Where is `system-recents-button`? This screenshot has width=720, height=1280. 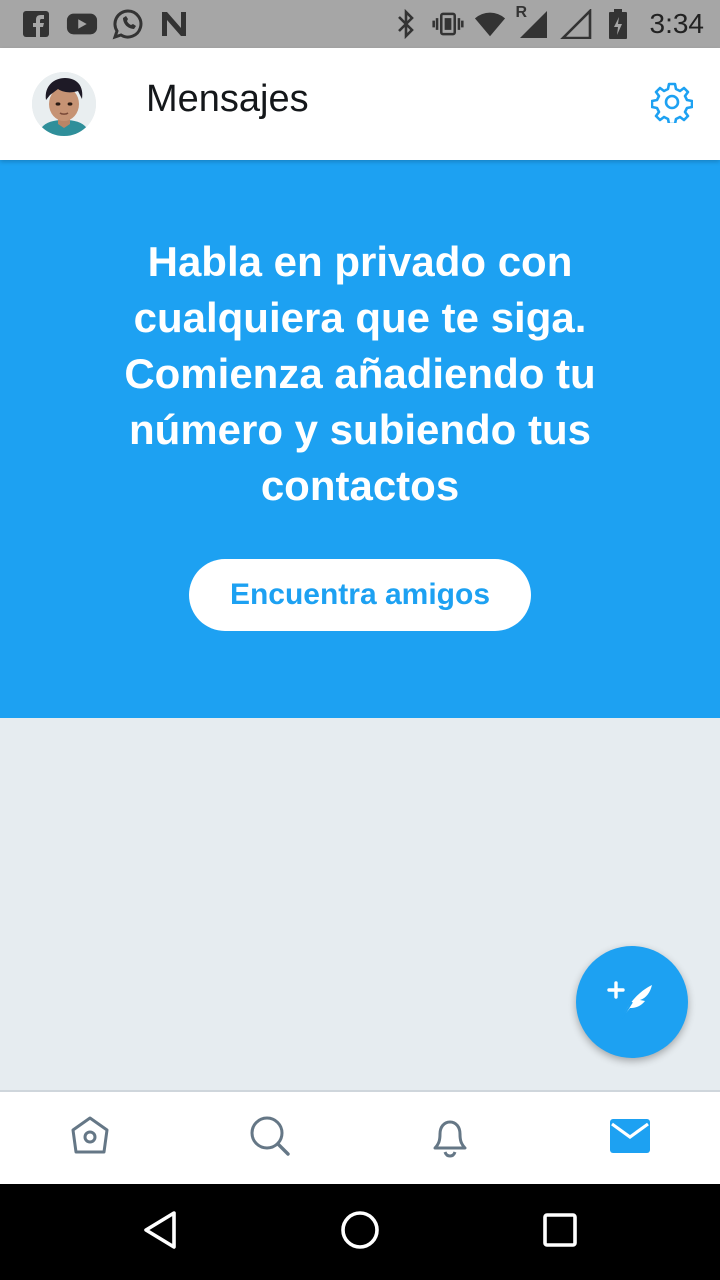
system-recents-button is located at coordinates (560, 1232).